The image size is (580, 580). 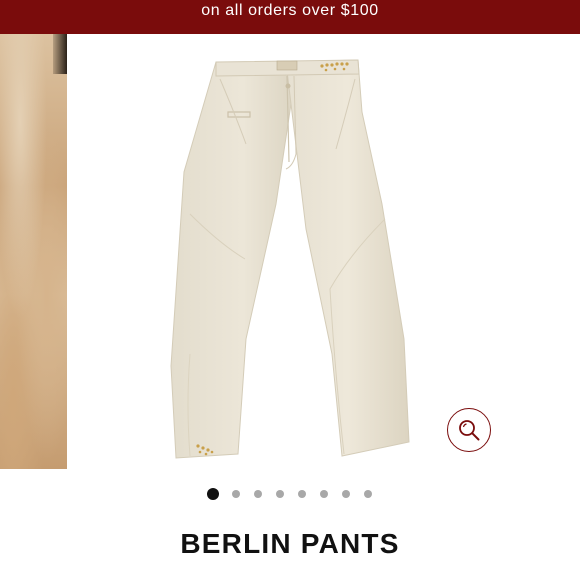 I want to click on pants-right-leg, so click(x=347, y=258).